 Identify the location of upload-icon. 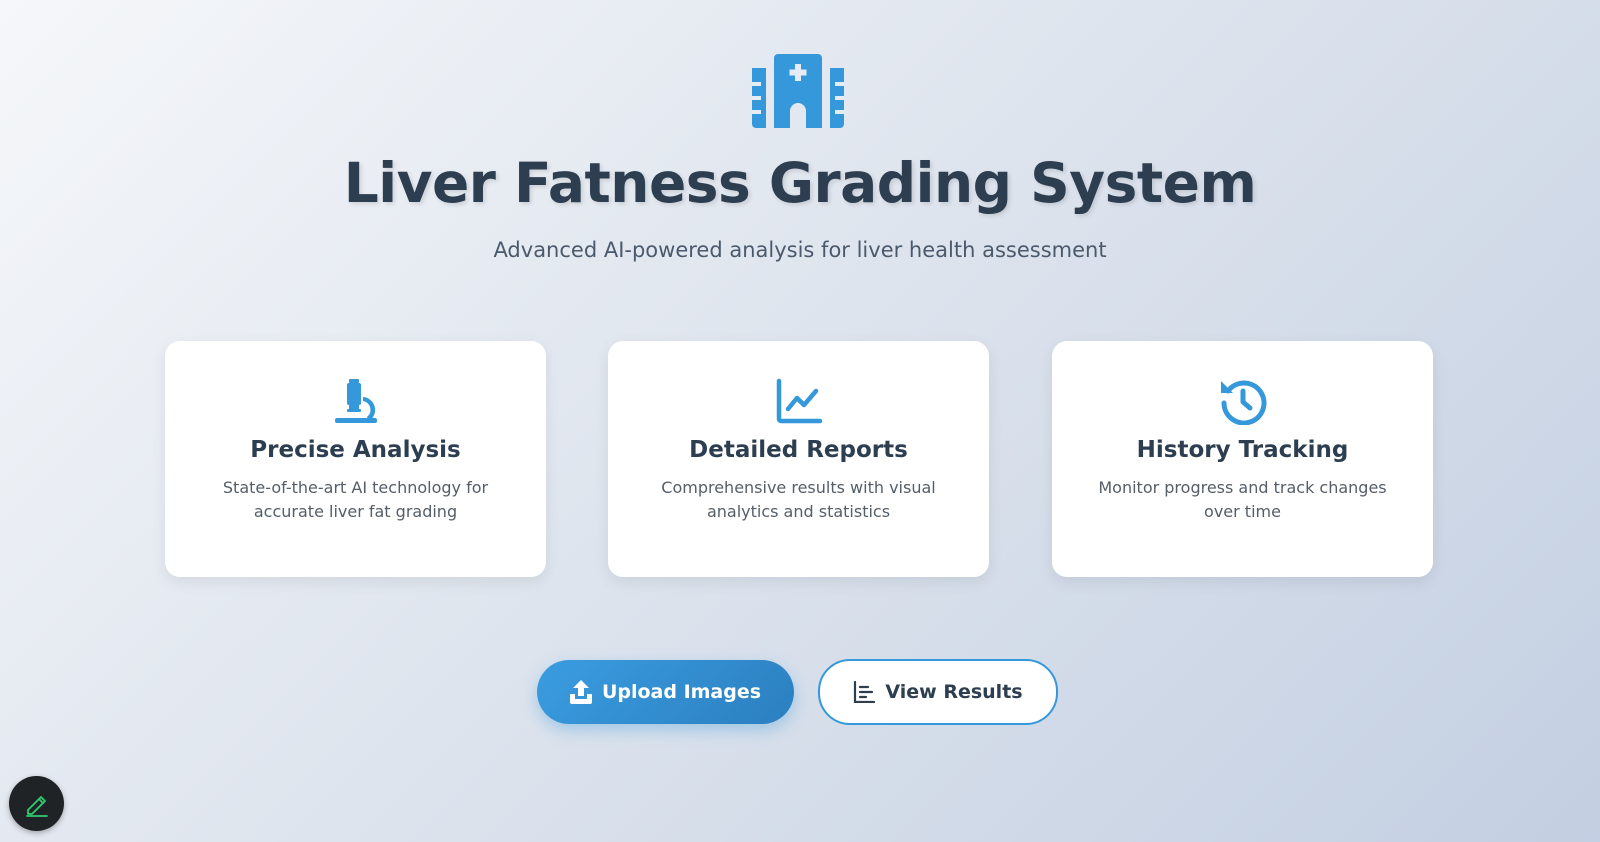
(580, 692).